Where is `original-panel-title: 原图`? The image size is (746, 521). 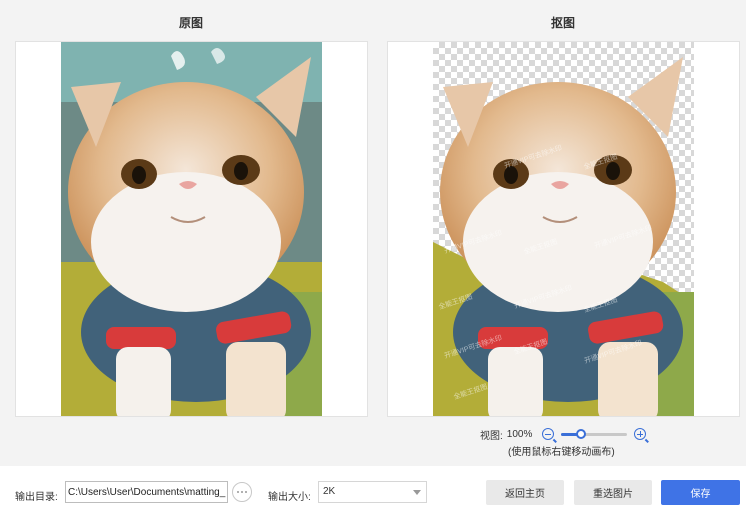
original-panel-title: 原图 is located at coordinates (190, 23).